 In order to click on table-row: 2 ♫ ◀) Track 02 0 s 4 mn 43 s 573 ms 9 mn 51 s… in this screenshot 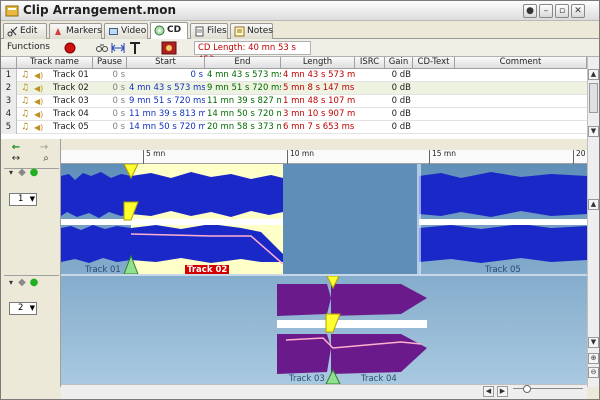, I will do `click(294, 88)`.